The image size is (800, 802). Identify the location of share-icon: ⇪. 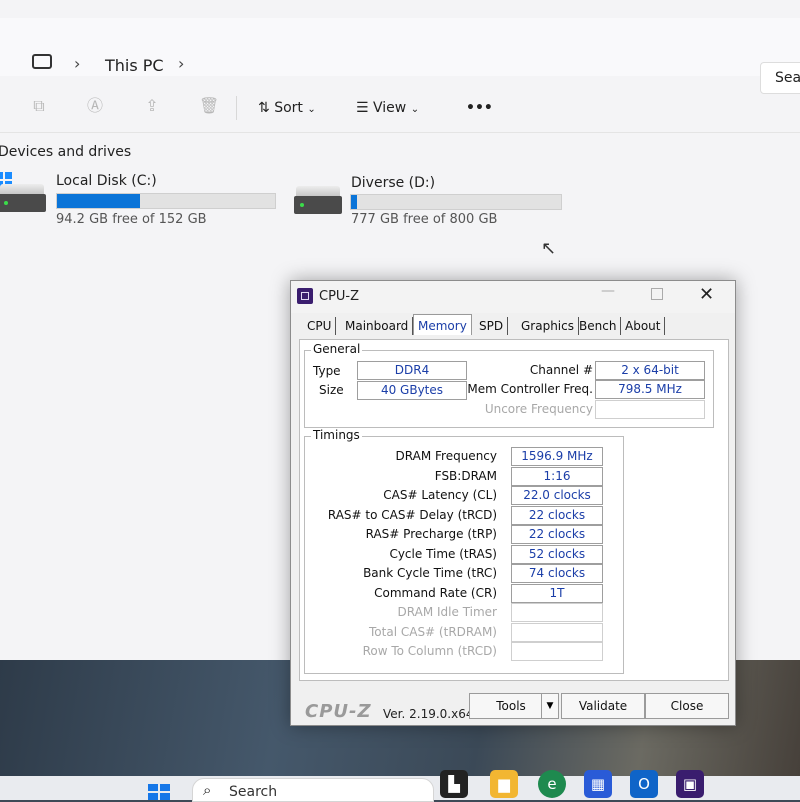
(152, 106).